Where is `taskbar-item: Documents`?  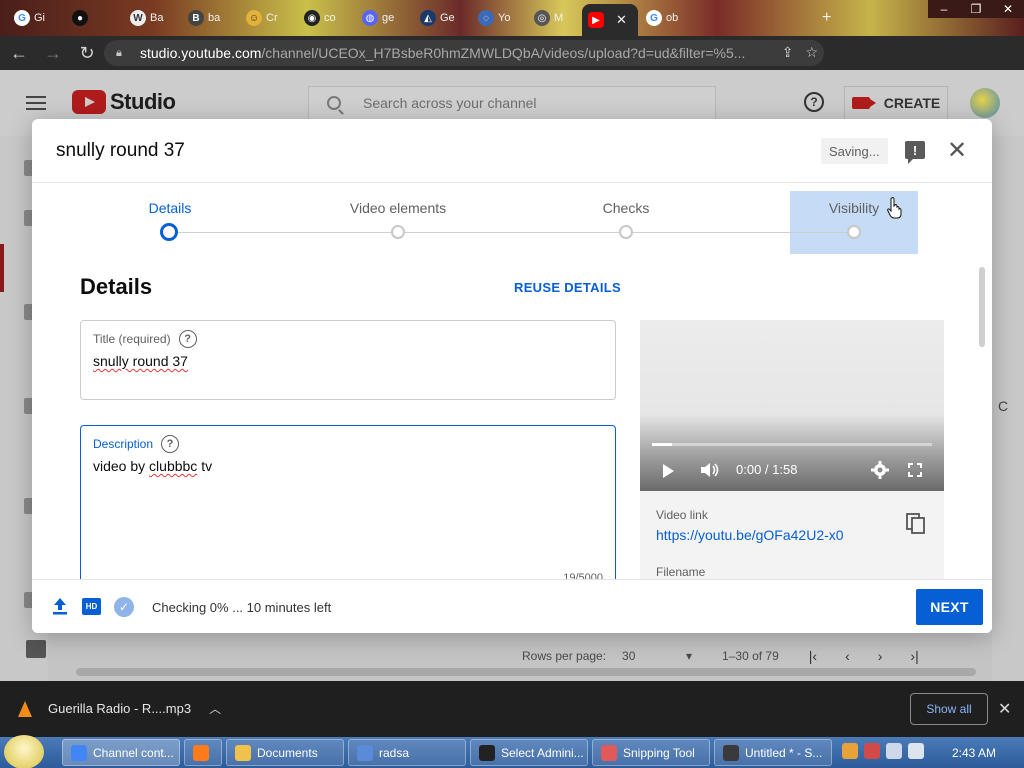
taskbar-item: Documents is located at coordinates (285, 752).